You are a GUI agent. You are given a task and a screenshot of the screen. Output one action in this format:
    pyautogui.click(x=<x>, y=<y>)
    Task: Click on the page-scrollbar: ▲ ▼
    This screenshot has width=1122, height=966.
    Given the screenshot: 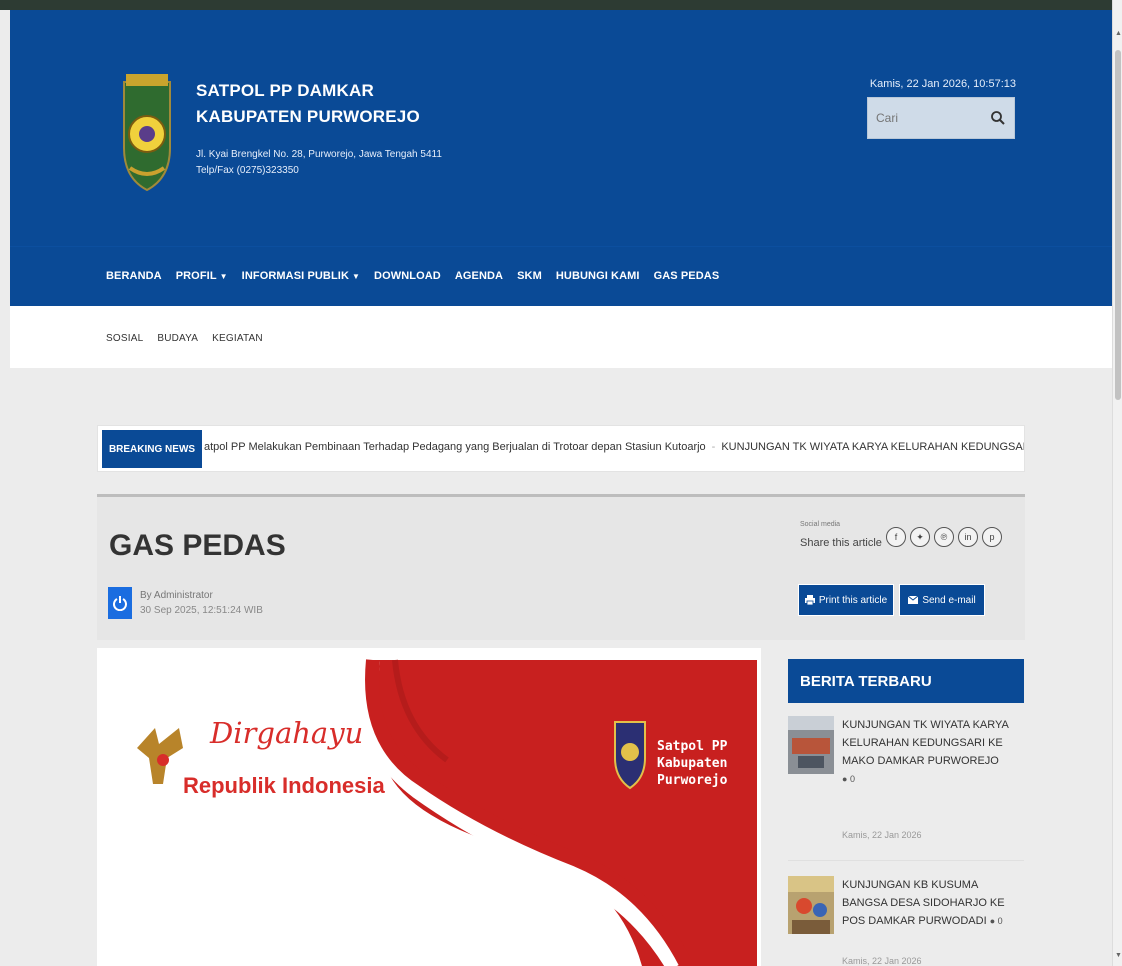 What is the action you would take?
    pyautogui.click(x=1117, y=483)
    